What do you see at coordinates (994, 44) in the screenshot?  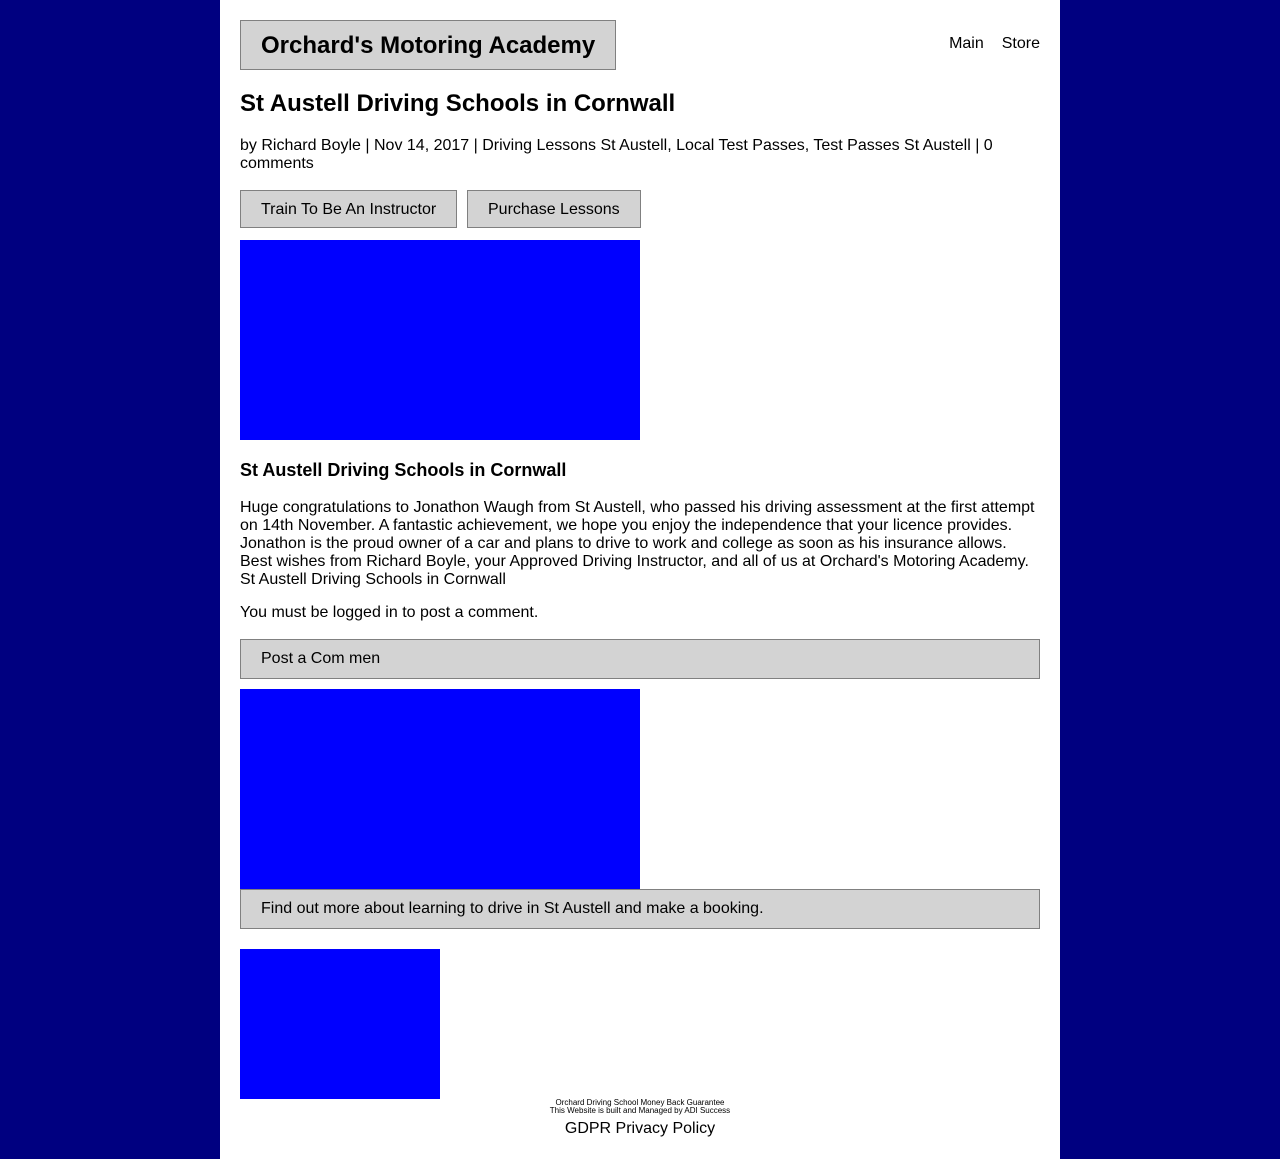 I see `main-nav: Main Store` at bounding box center [994, 44].